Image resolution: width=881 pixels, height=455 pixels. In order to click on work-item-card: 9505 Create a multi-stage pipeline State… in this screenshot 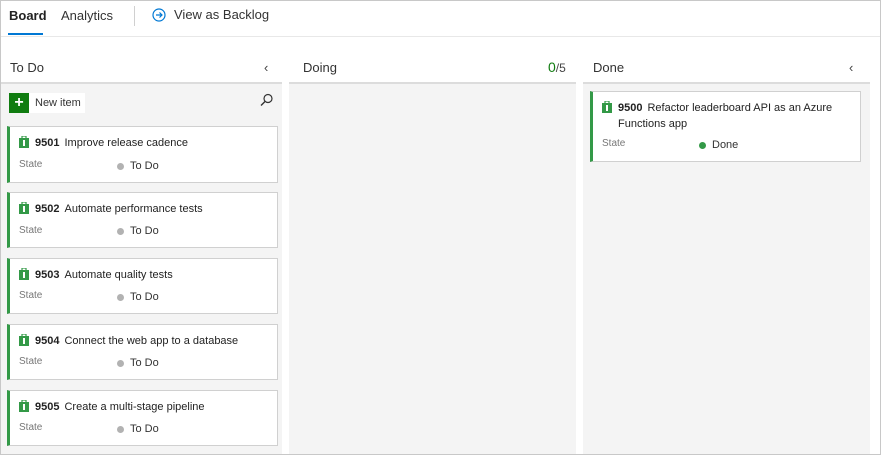, I will do `click(142, 418)`.